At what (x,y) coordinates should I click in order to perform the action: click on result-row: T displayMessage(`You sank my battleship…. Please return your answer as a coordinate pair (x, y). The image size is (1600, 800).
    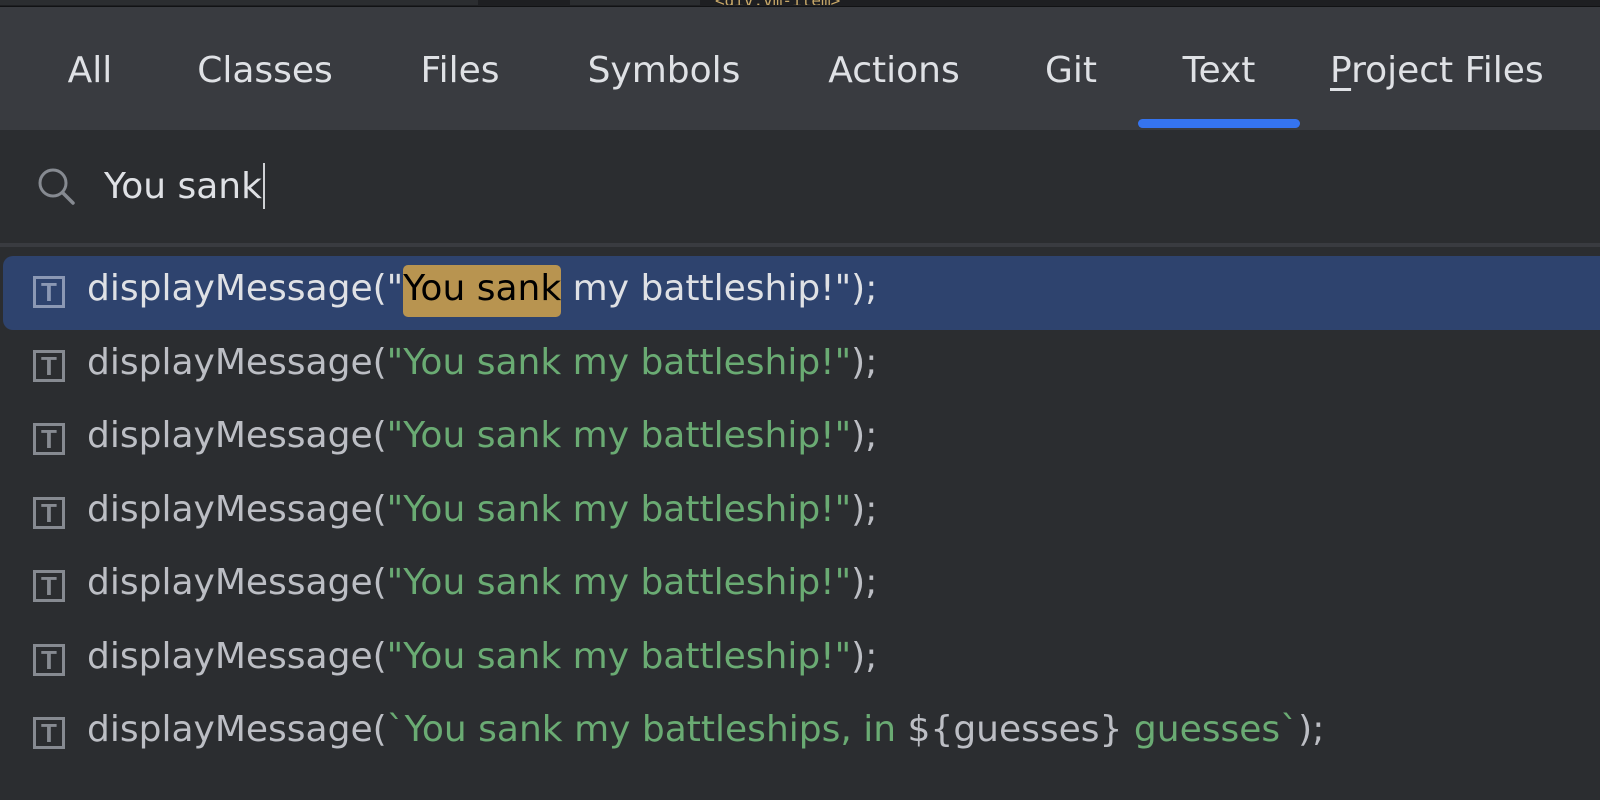
    Looking at the image, I should click on (800, 734).